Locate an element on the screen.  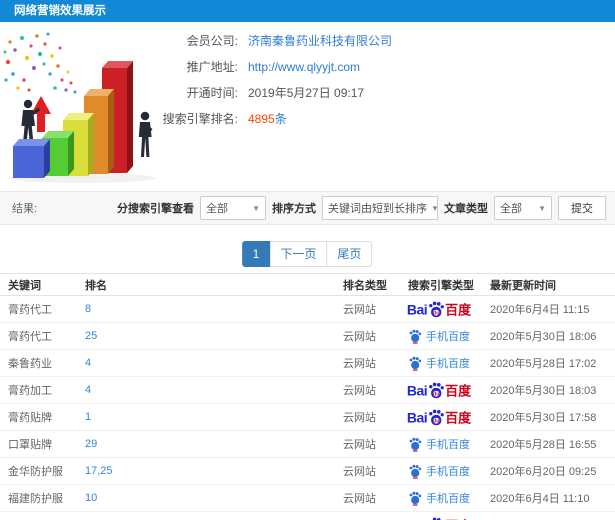
sort-filter-label: 排序方式 is located at coordinates (294, 209).